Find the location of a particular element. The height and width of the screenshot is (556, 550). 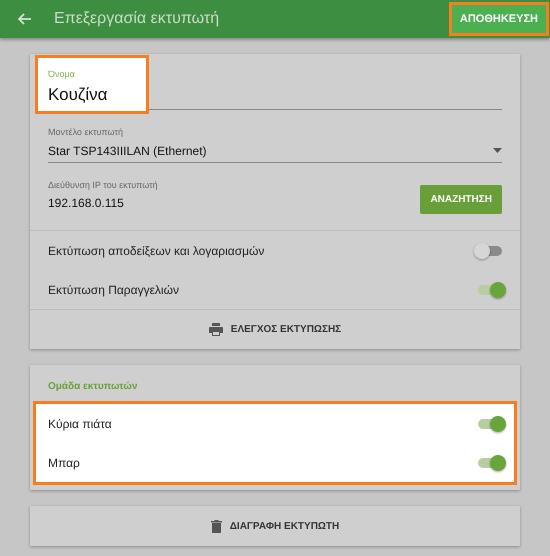

section-title: Ομάδα εκτυπωτών is located at coordinates (92, 387).